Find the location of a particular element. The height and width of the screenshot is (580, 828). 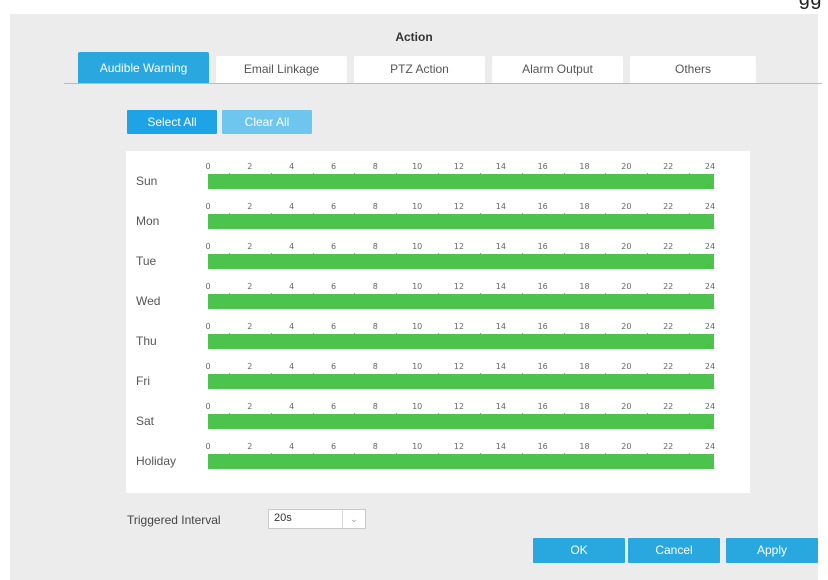

triggered-interval-label: Triggered Interval is located at coordinates (174, 520).